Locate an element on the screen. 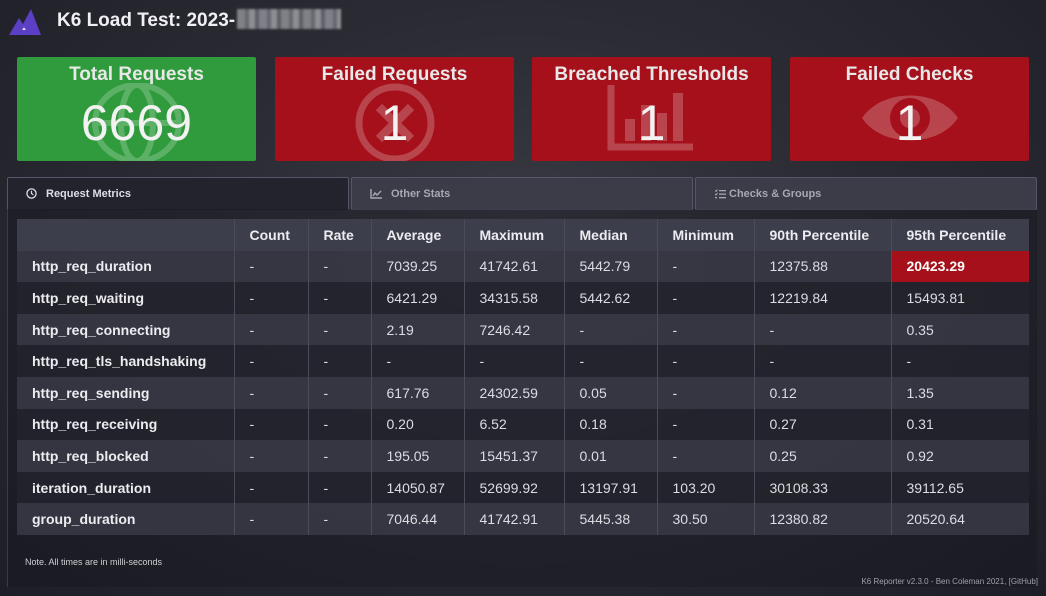 The image size is (1046, 596). failed-requests-card: Failed Requests 1 is located at coordinates (394, 109).